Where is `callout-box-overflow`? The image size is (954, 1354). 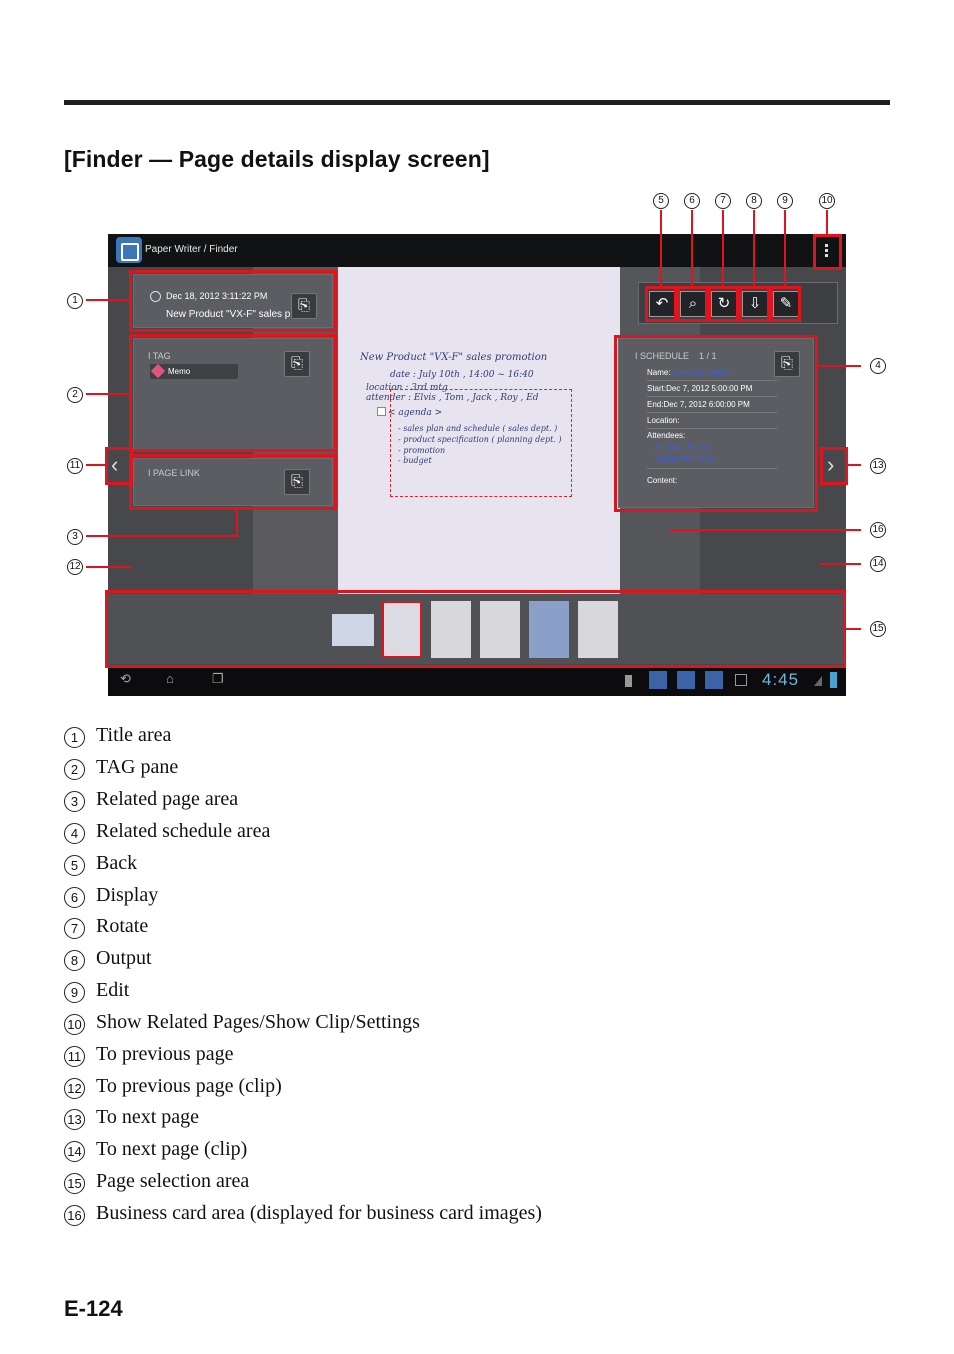
callout-box-overflow is located at coordinates (827, 252).